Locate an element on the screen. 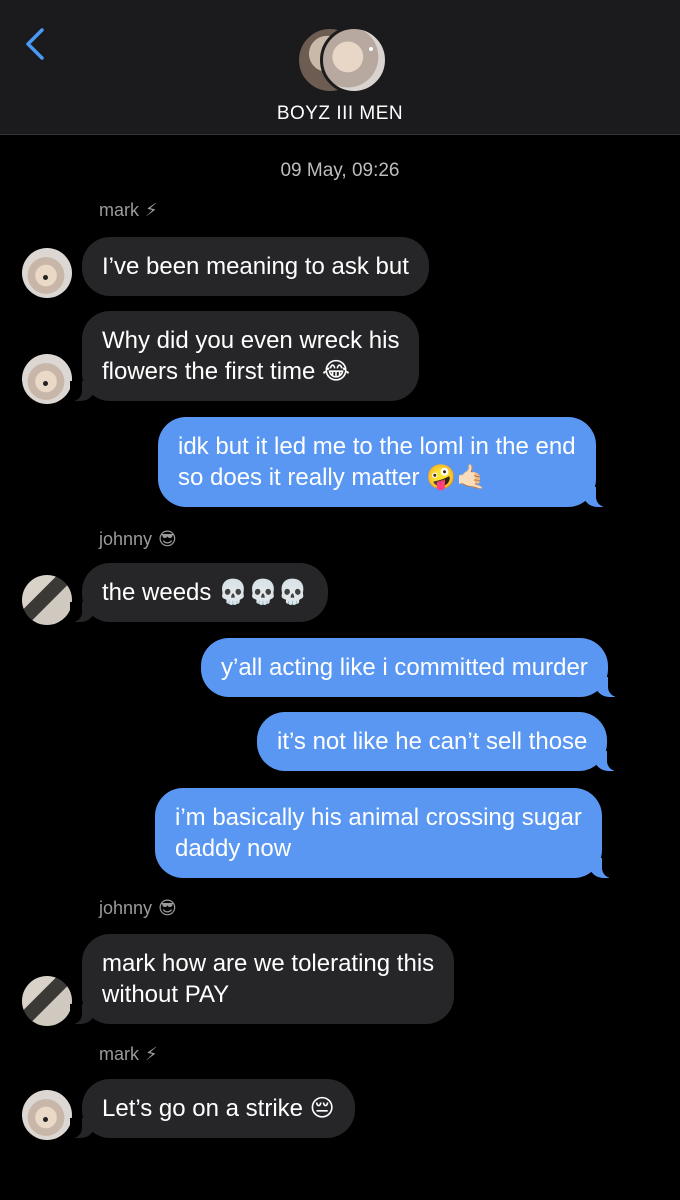 Image resolution: width=680 pixels, height=1200 pixels. timestamp: 09 May, 09:26 is located at coordinates (340, 170).